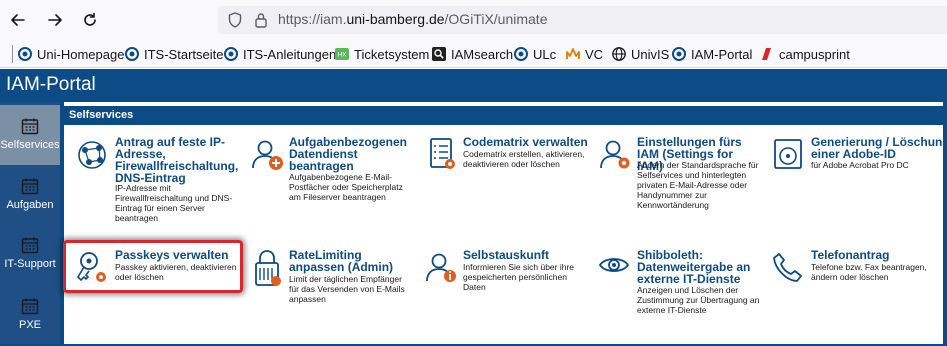 The image size is (947, 346). I want to click on bookmark-vc: VC, so click(584, 54).